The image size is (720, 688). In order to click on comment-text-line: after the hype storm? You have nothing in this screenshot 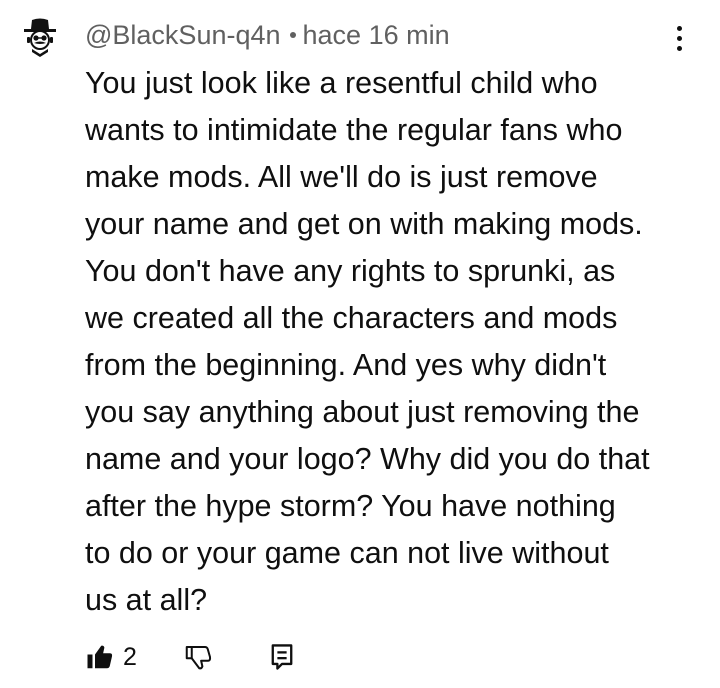, I will do `click(350, 506)`.